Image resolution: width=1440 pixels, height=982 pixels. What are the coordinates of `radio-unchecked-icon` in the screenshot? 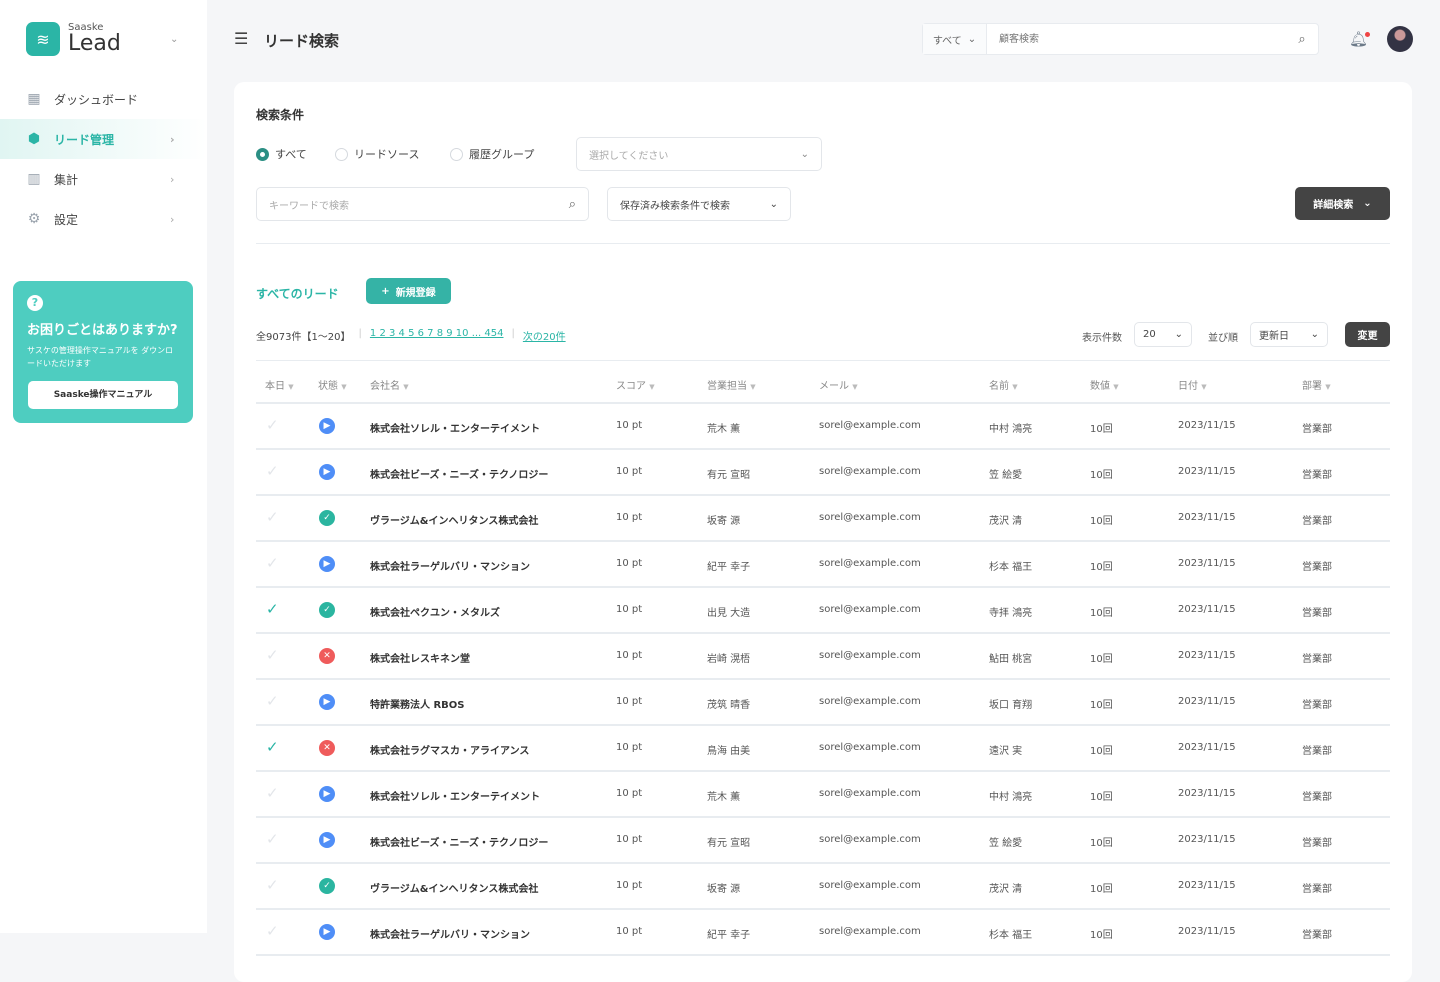 It's located at (456, 154).